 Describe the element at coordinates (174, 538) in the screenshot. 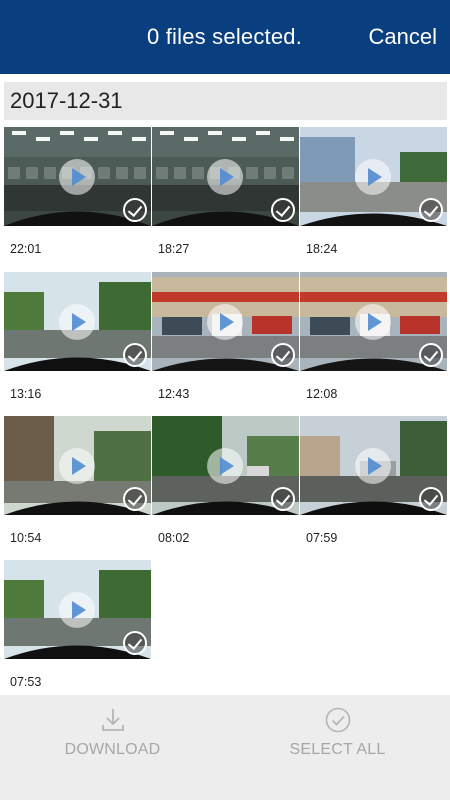

I see `video-time-label: 08:02` at that location.